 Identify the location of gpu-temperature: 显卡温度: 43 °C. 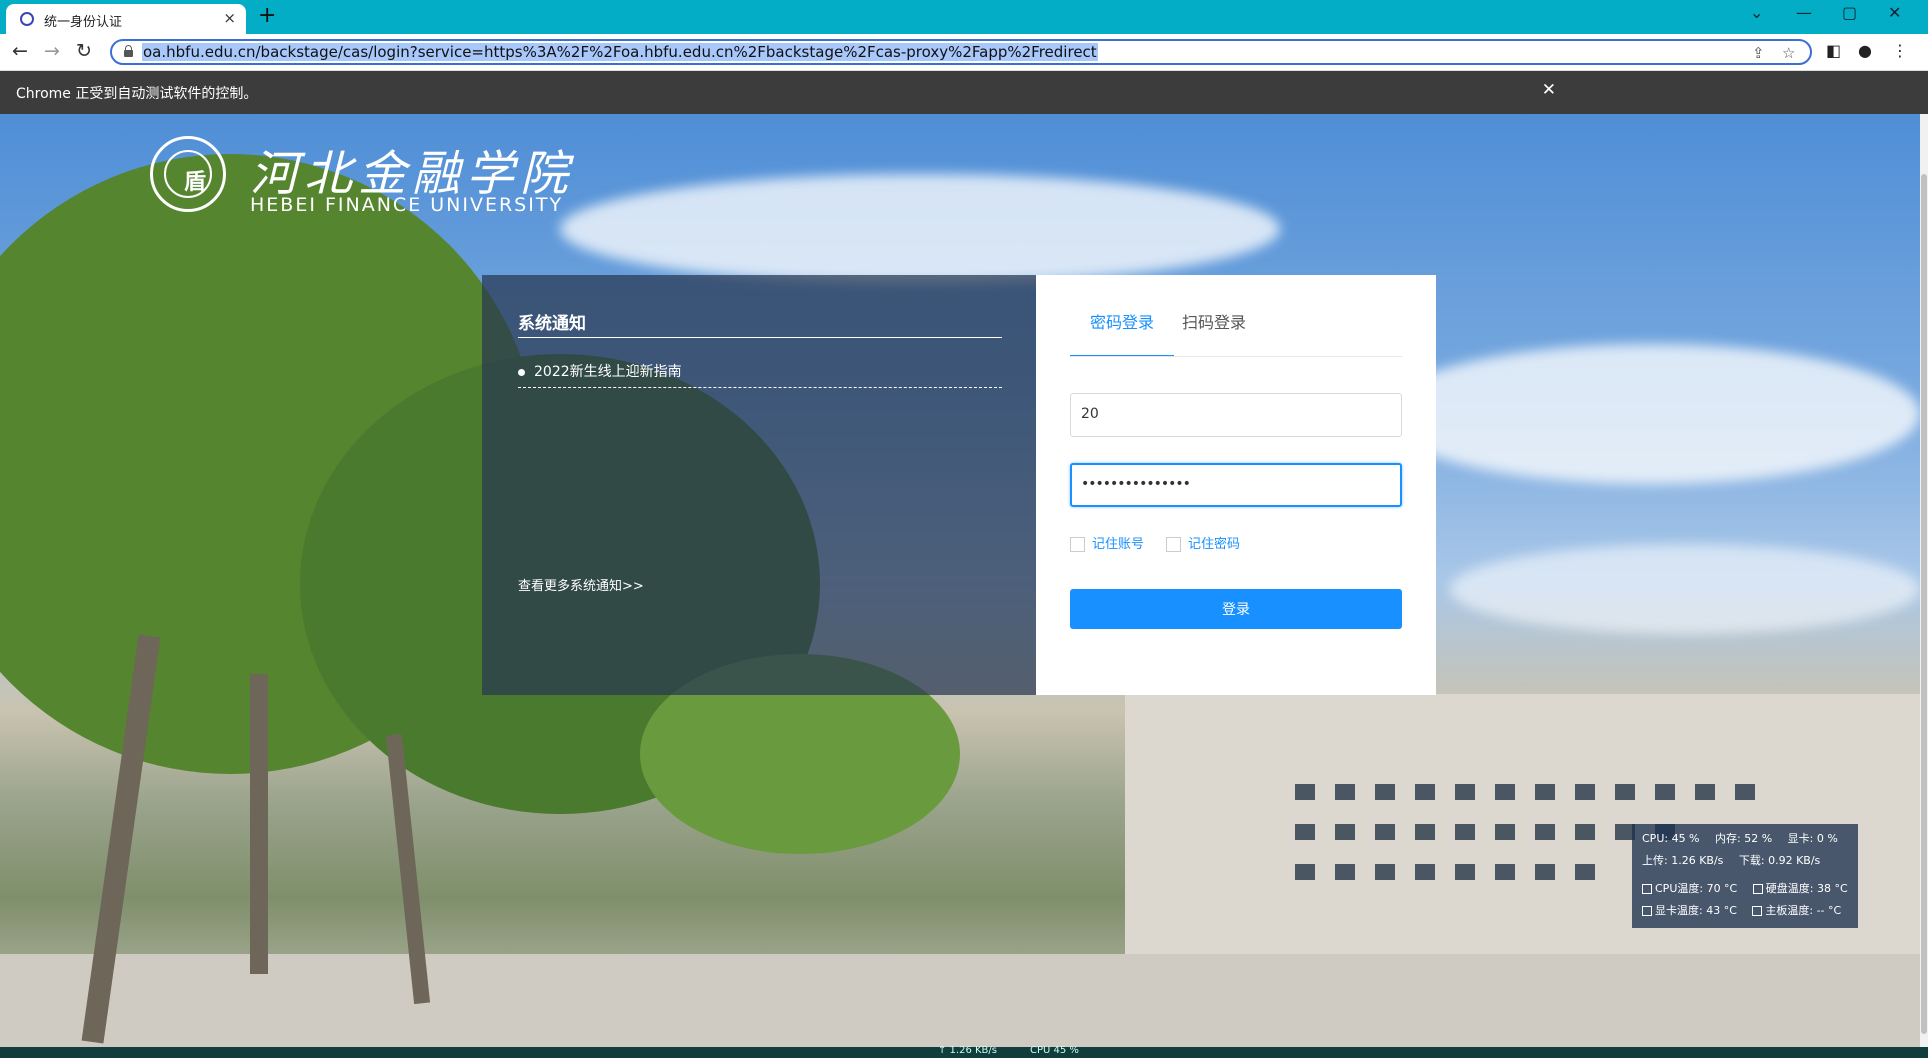
(1696, 910).